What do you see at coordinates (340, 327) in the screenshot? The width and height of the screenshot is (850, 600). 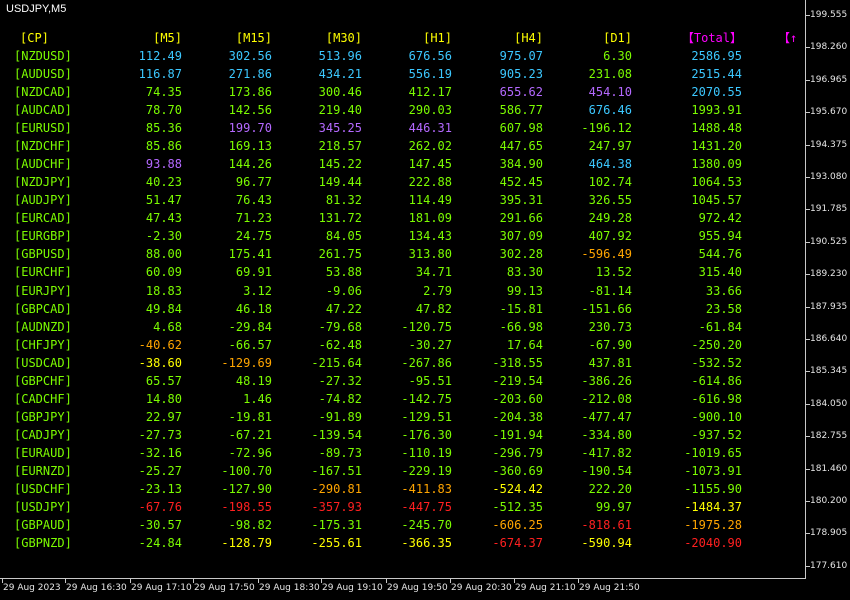 I see `value-cell: -79.68` at bounding box center [340, 327].